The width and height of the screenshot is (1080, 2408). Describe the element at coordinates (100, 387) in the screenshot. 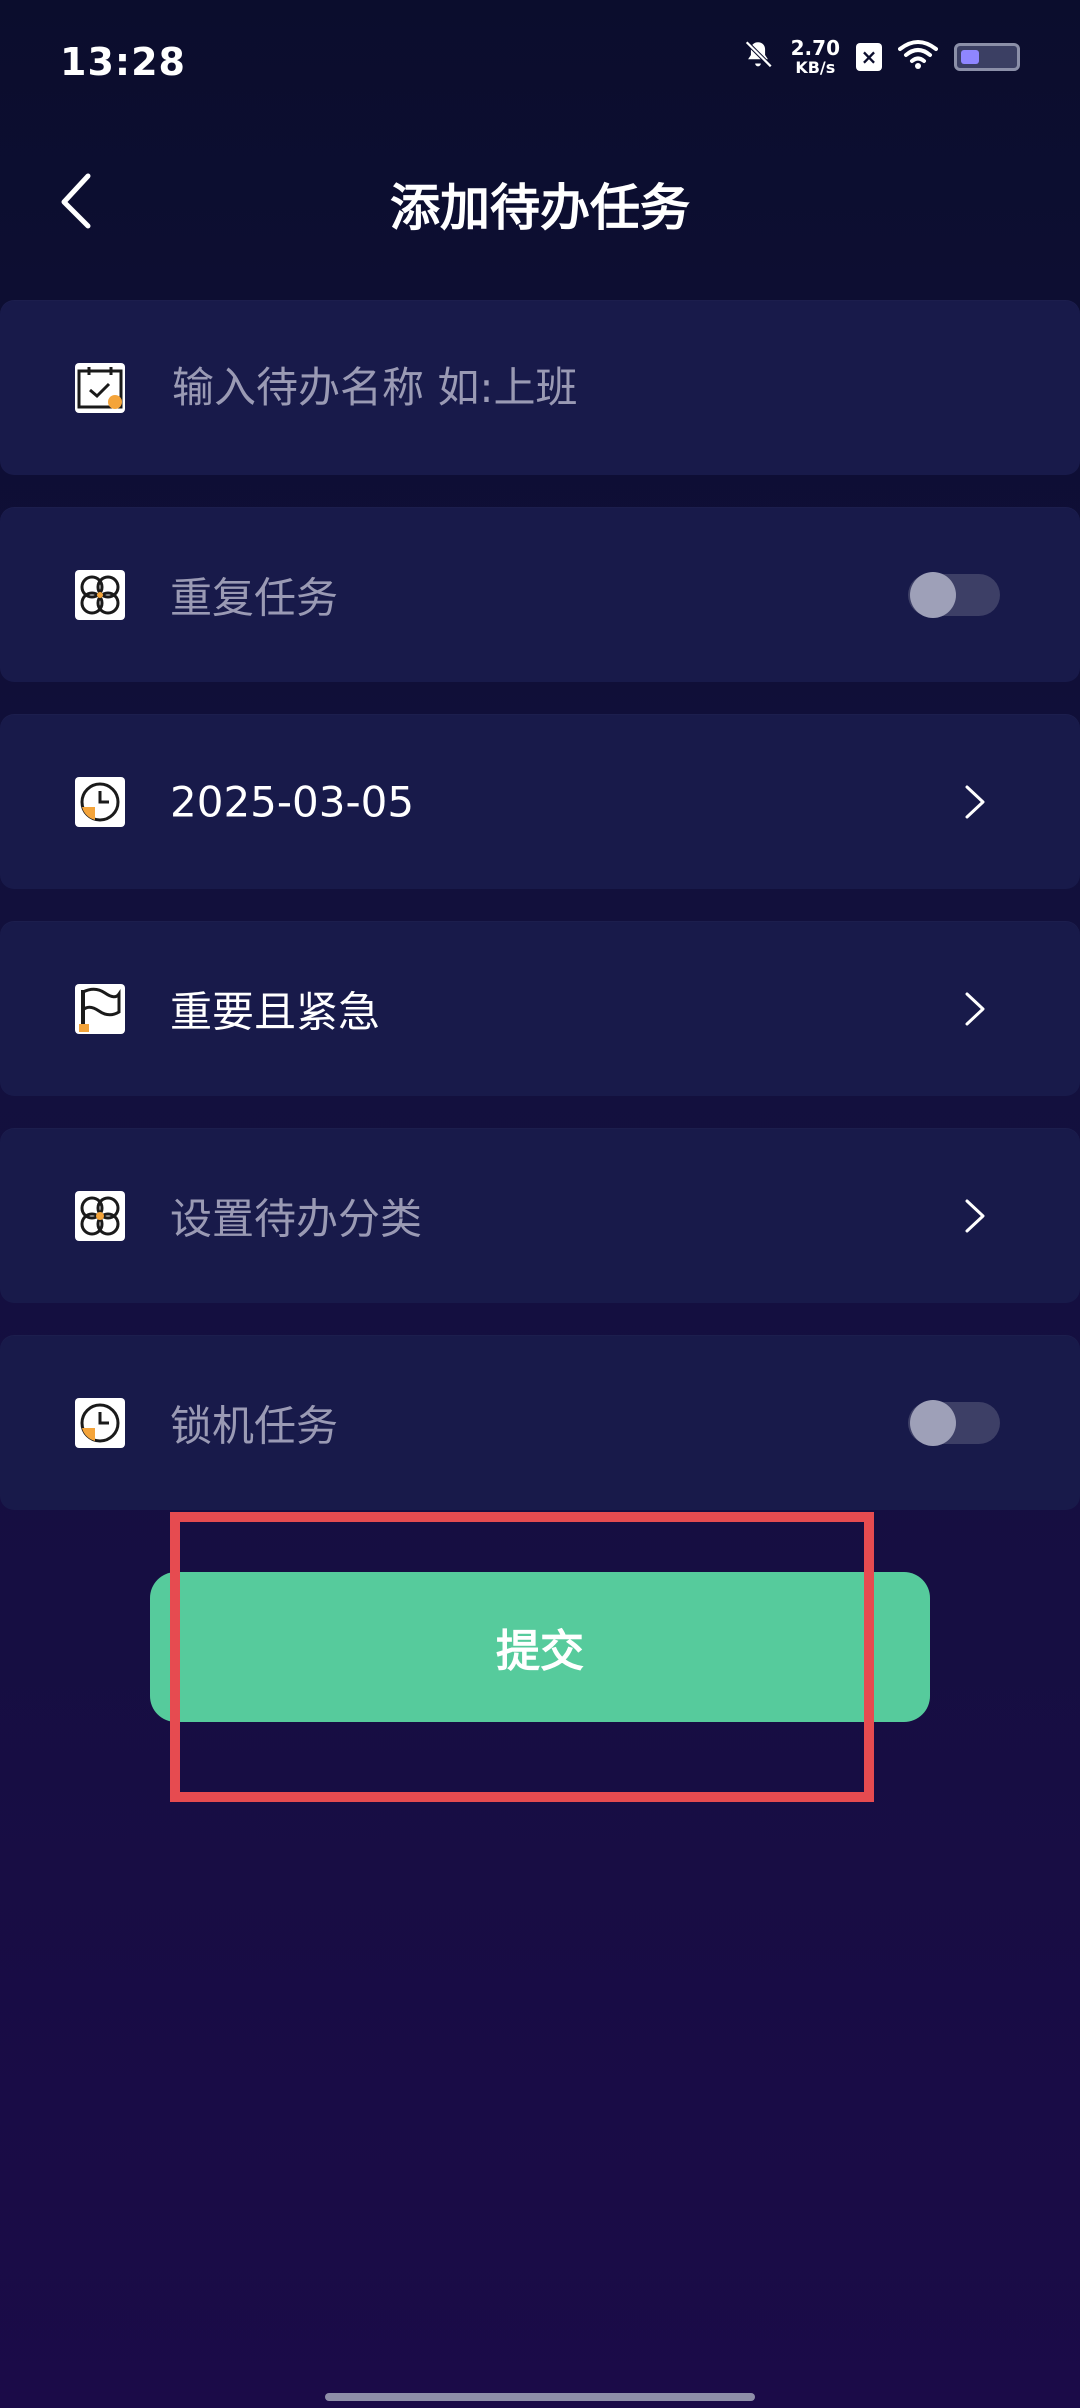

I see `calendar-check-icon` at that location.